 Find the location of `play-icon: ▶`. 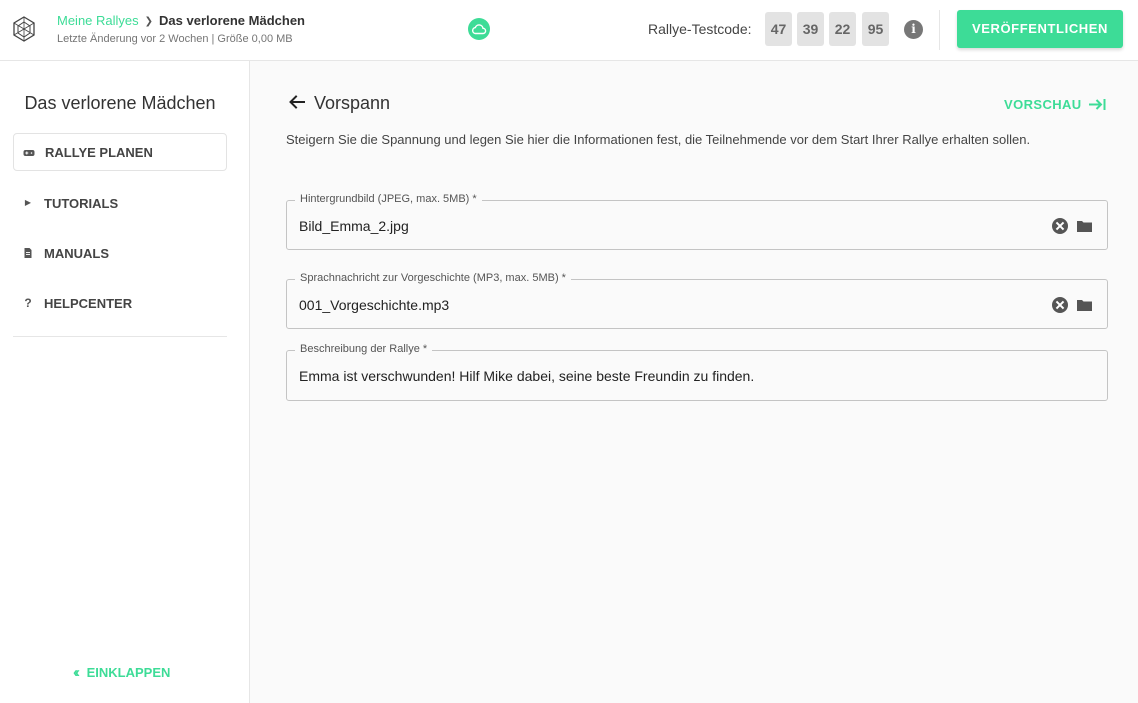

play-icon: ▶ is located at coordinates (28, 202).